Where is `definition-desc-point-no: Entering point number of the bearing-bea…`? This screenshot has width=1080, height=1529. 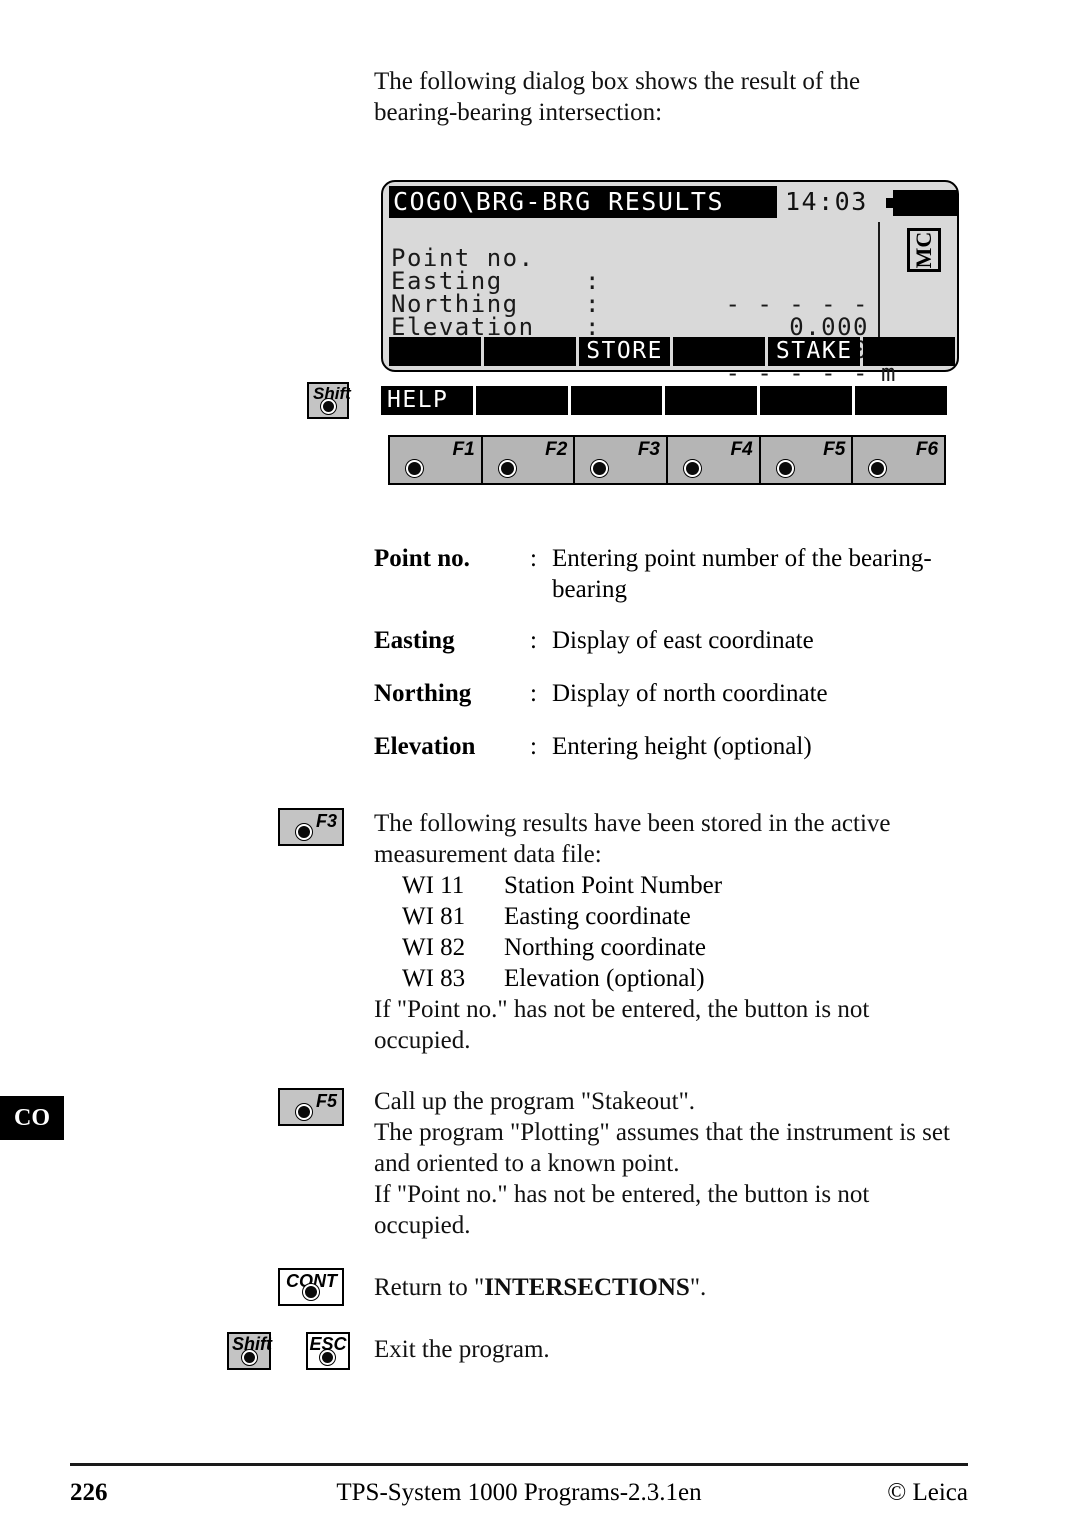 definition-desc-point-no: Entering point number of the bearing-bea… is located at coordinates (742, 574).